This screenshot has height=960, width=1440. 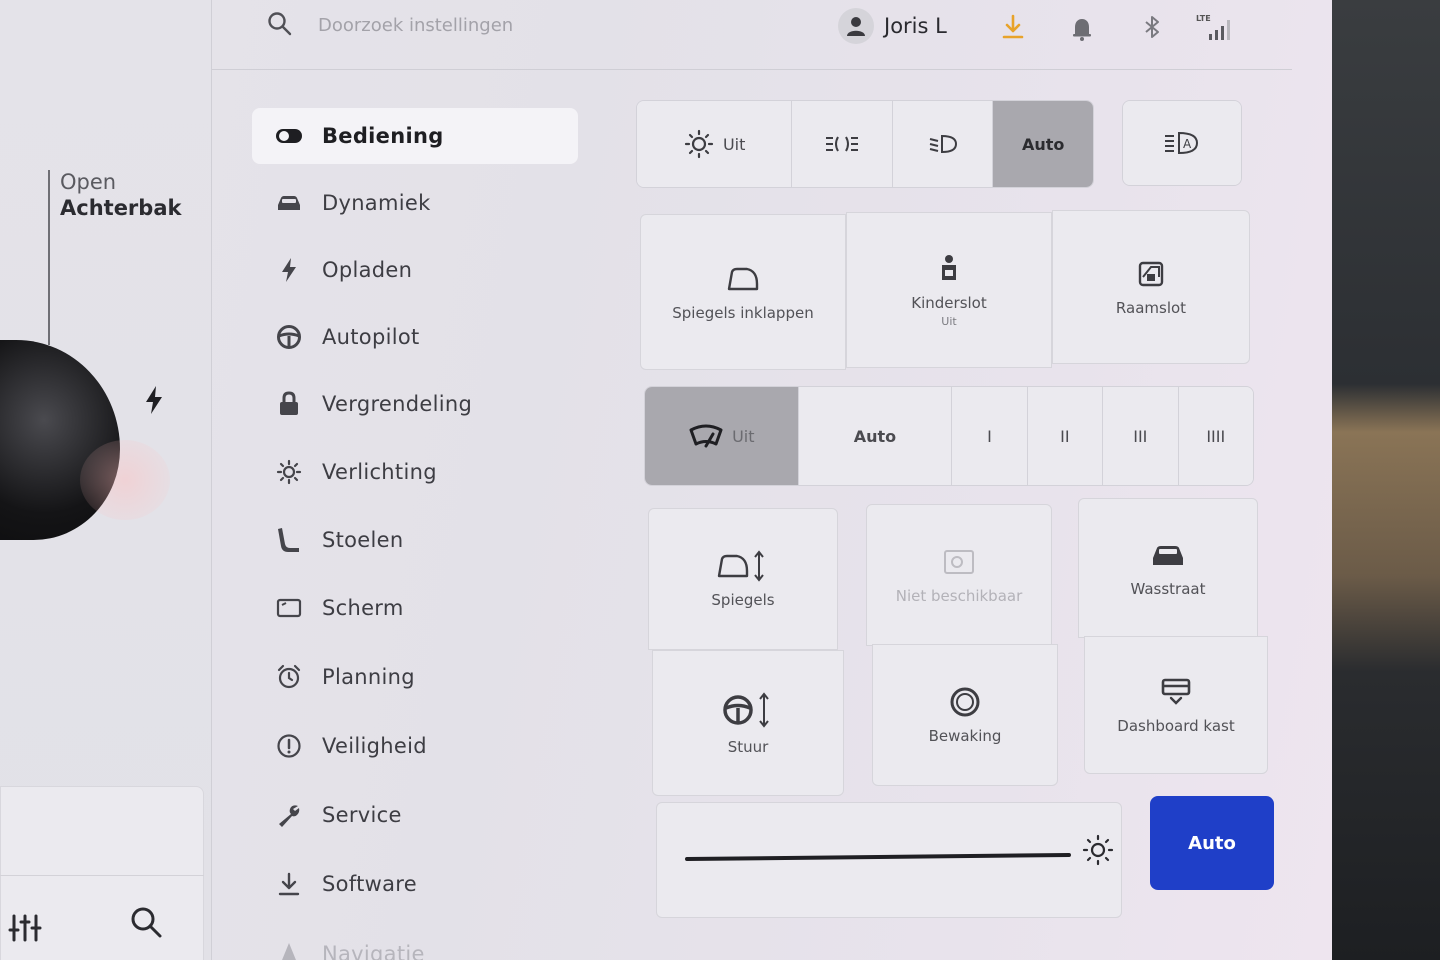 I want to click on wipers-segmented-control: Uit Auto I II III IIII, so click(x=949, y=436).